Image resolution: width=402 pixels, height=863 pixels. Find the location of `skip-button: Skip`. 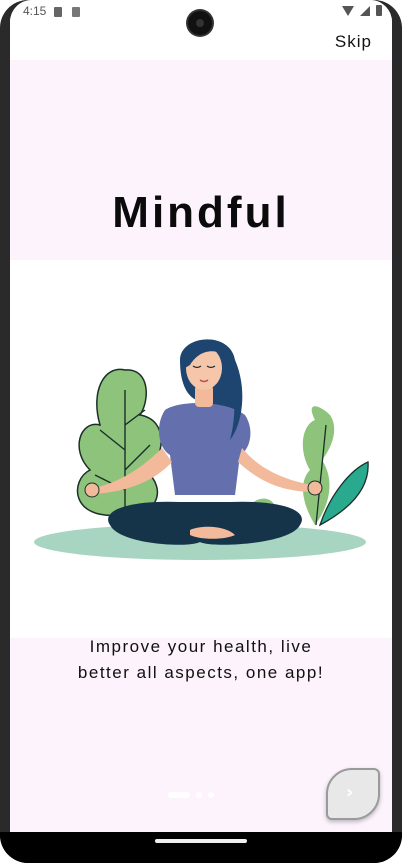

skip-button: Skip is located at coordinates (353, 42).